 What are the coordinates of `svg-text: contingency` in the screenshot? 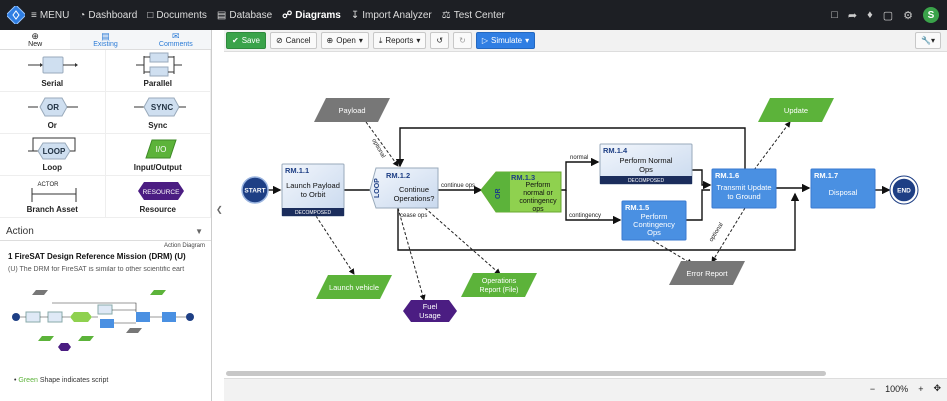 It's located at (538, 201).